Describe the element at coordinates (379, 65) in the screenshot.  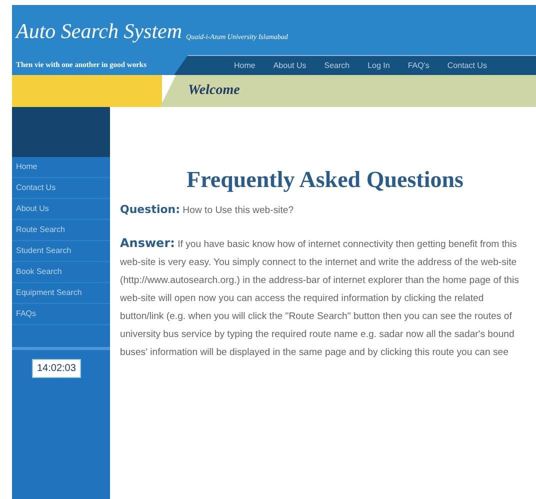
I see `nav-link: Log In` at that location.